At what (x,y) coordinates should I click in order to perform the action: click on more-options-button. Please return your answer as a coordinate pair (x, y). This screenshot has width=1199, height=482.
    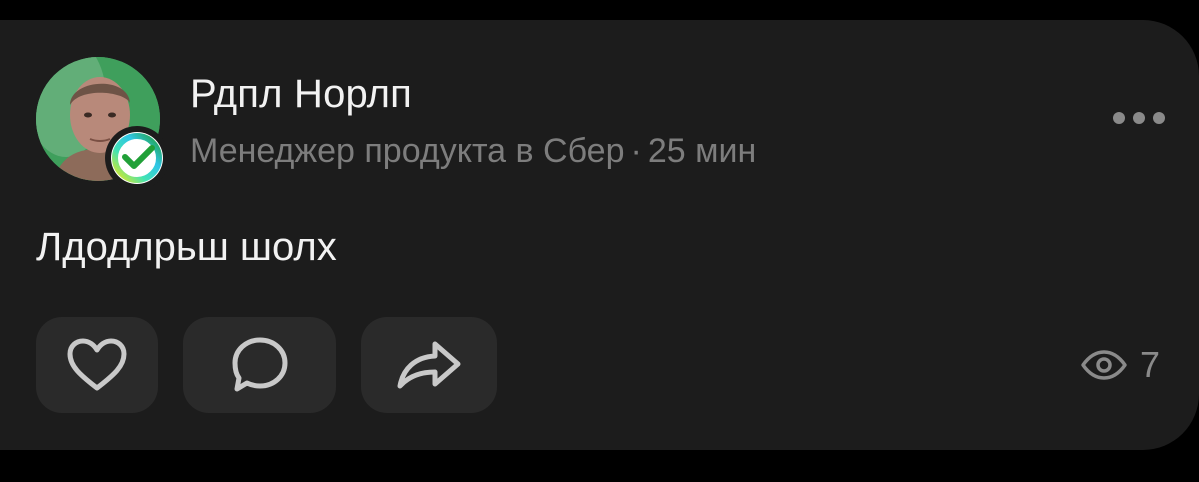
    Looking at the image, I should click on (1139, 118).